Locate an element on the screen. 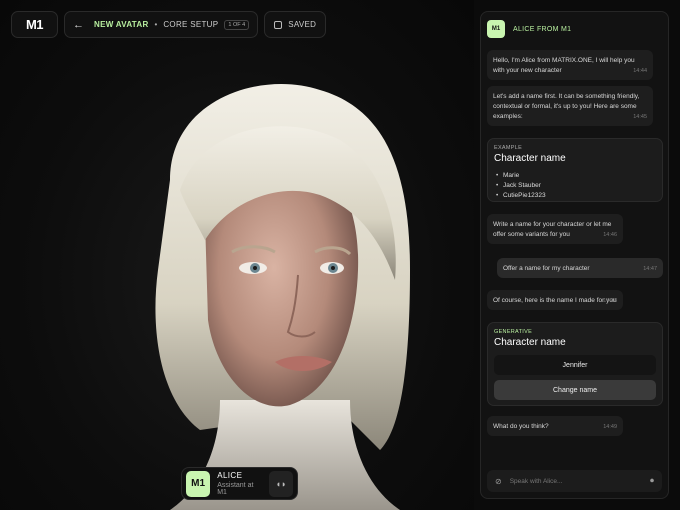 The image size is (680, 510). arrow-left-icon: ← is located at coordinates (78, 25).